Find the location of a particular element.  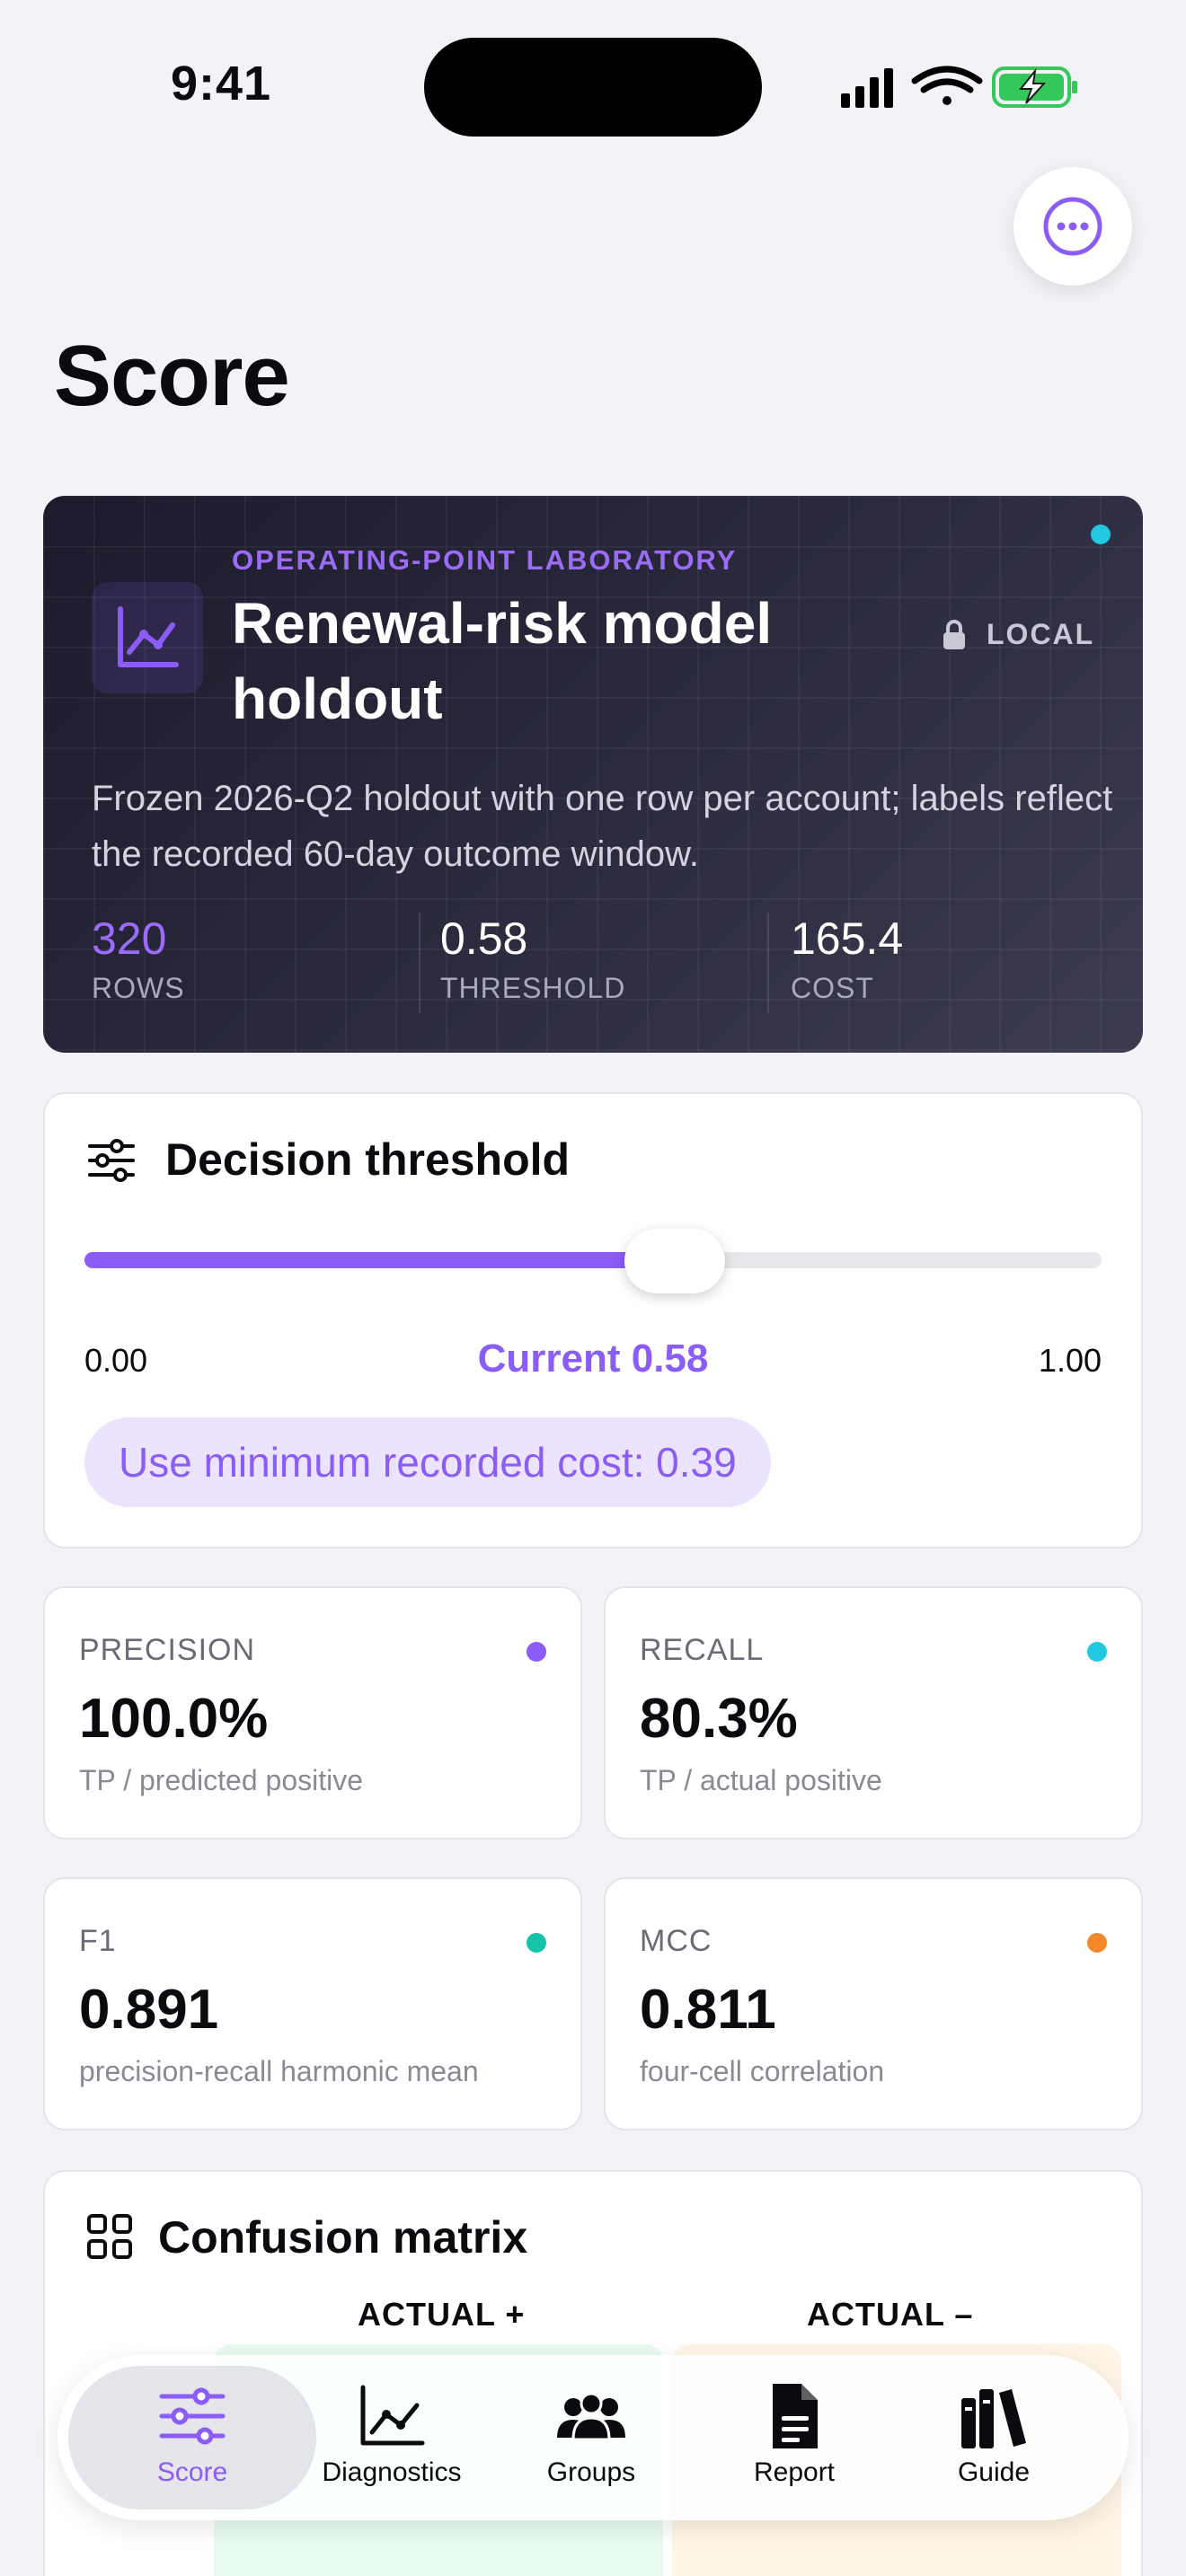

stat-cost: 165.4 COST is located at coordinates (847, 959).